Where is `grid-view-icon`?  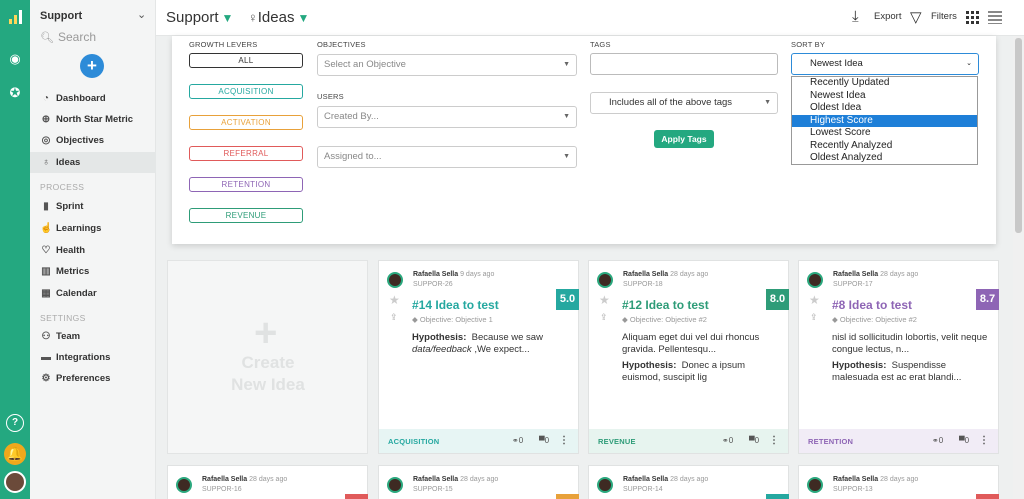 grid-view-icon is located at coordinates (972, 17).